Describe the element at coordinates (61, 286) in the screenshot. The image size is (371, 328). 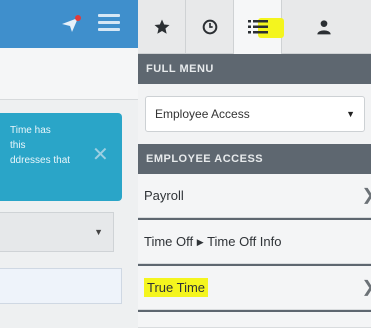
I see `background-input` at that location.